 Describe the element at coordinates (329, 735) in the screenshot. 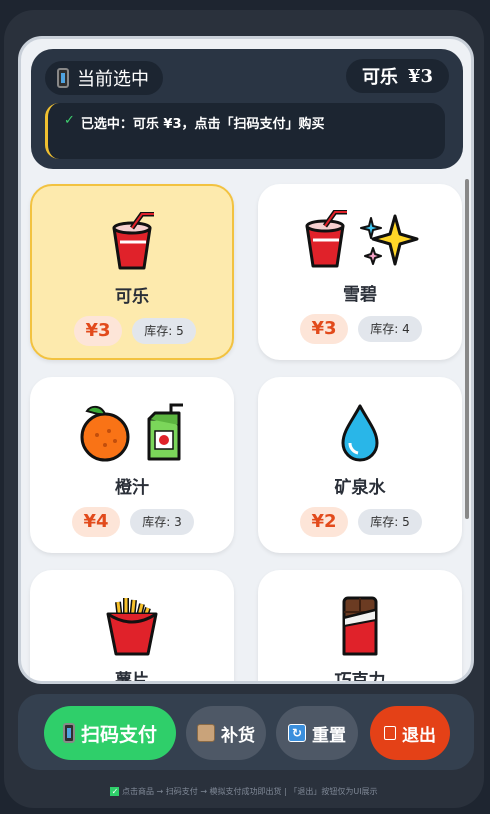

I see `reset-label: 重置` at that location.